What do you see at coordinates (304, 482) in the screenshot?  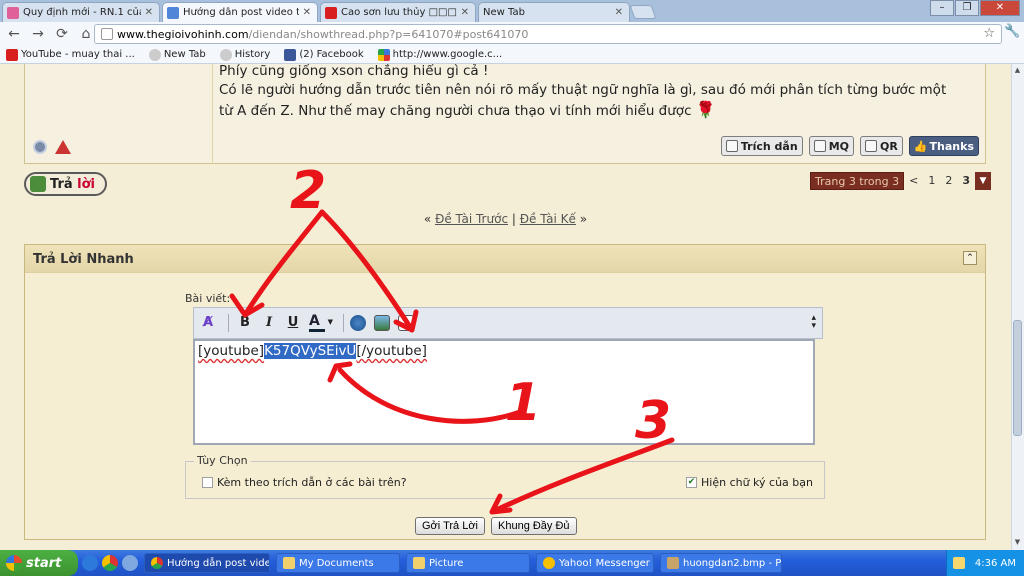 I see `quote-option: Kèm theo trích dẫn ở các bài trên?` at bounding box center [304, 482].